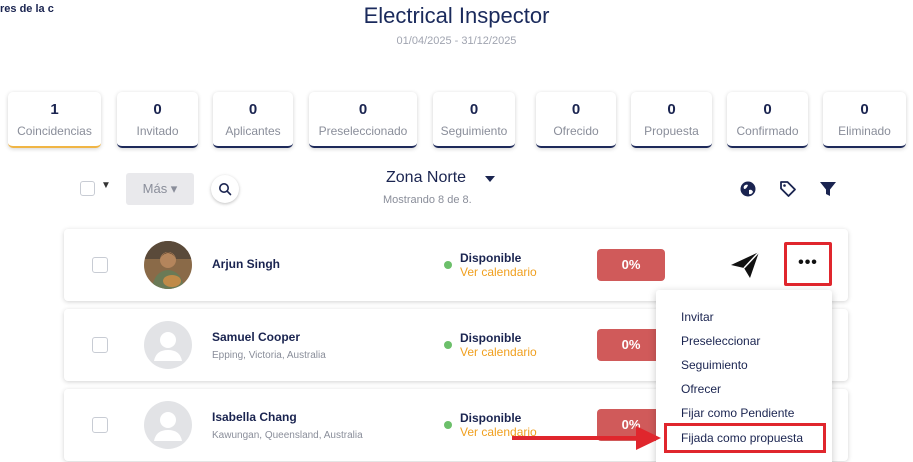 The width and height of the screenshot is (913, 462). What do you see at coordinates (576, 120) in the screenshot?
I see `stage-ofrecido: 0 Ofrecido` at bounding box center [576, 120].